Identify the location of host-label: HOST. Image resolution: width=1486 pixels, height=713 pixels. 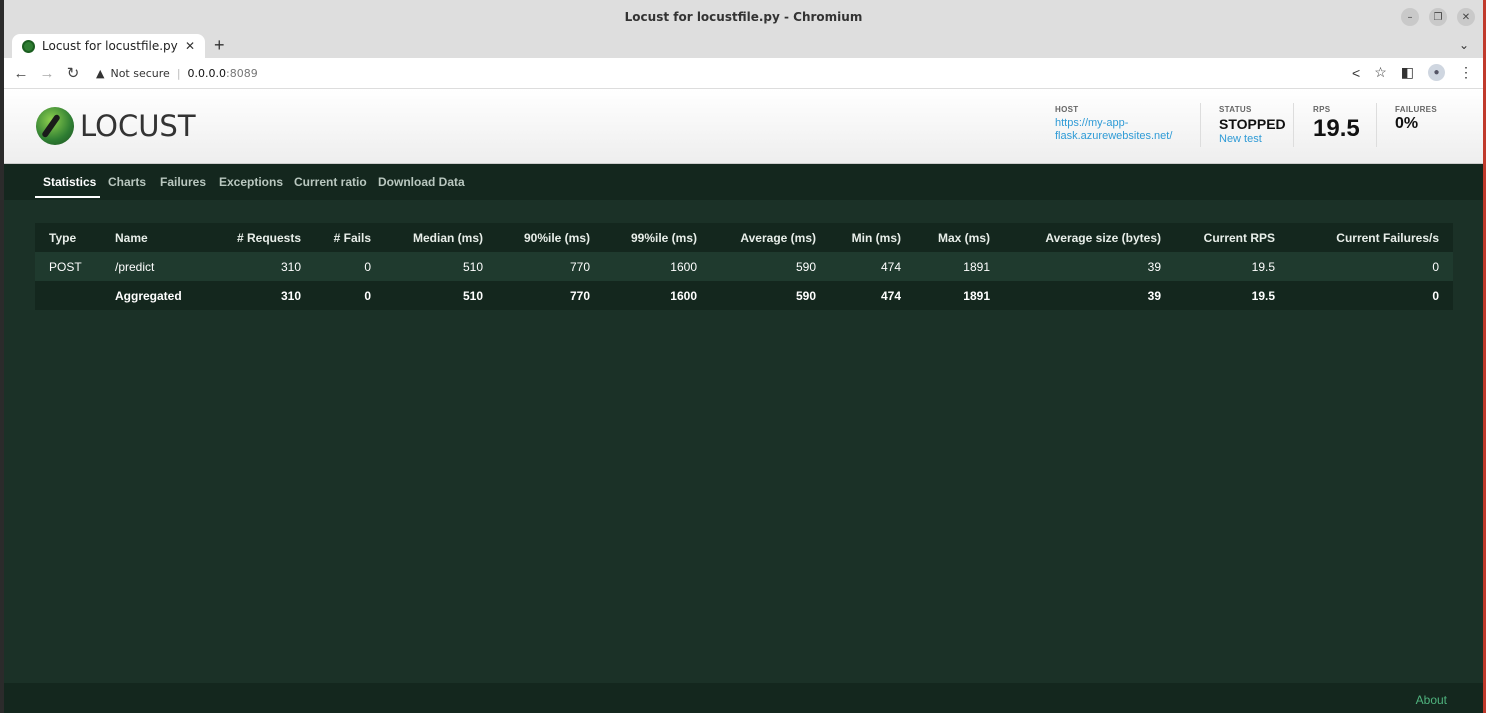
(1067, 109).